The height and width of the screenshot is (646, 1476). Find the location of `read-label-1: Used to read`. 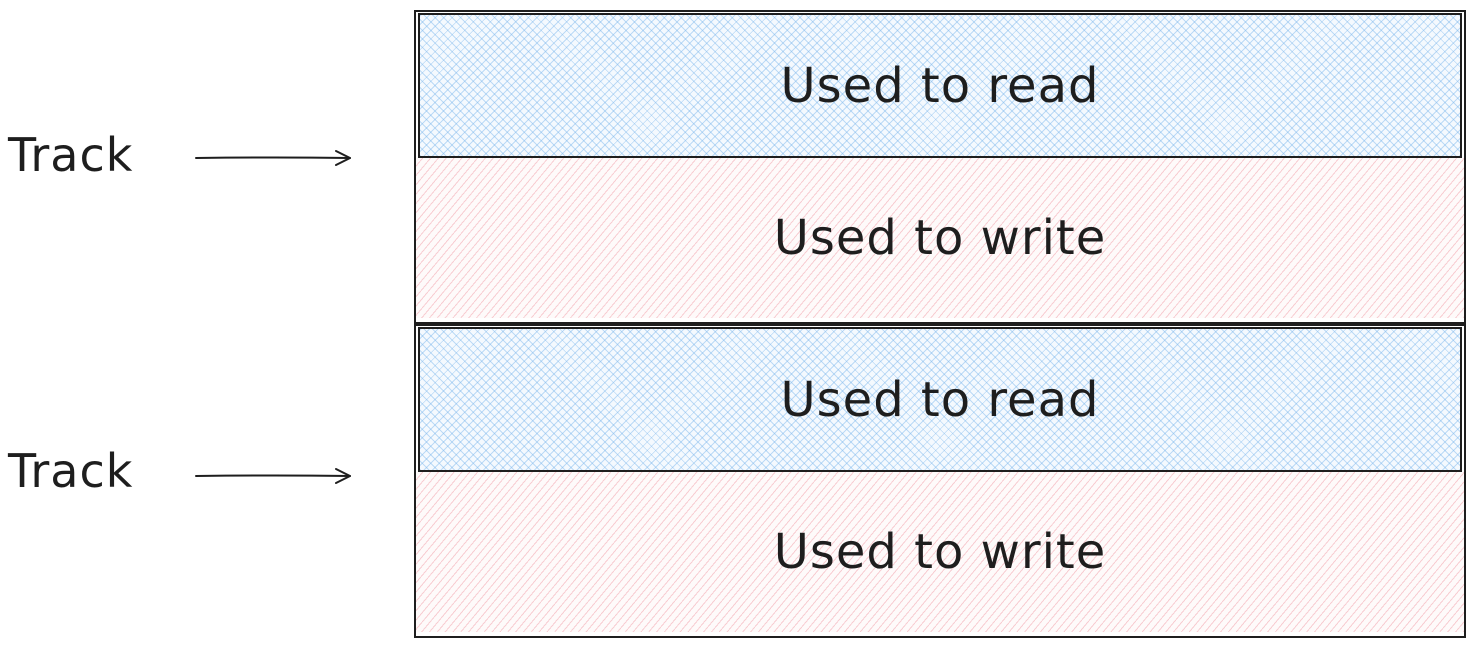

read-label-1: Used to read is located at coordinates (940, 85).